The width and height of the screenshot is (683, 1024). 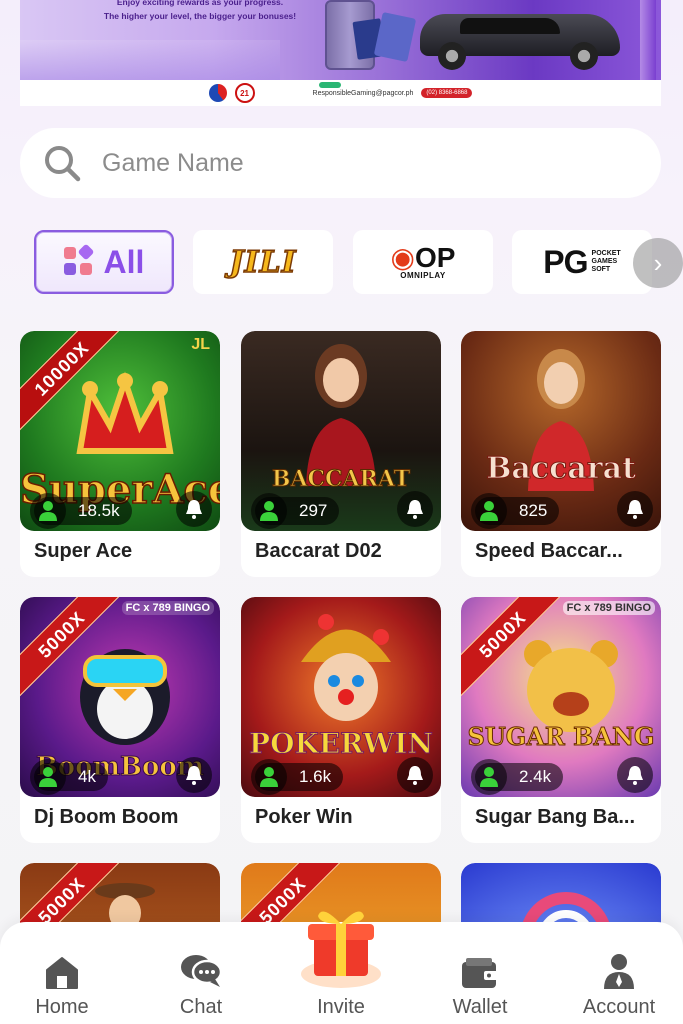 What do you see at coordinates (106, 817) in the screenshot?
I see `game-title: Dj Boom Boom` at bounding box center [106, 817].